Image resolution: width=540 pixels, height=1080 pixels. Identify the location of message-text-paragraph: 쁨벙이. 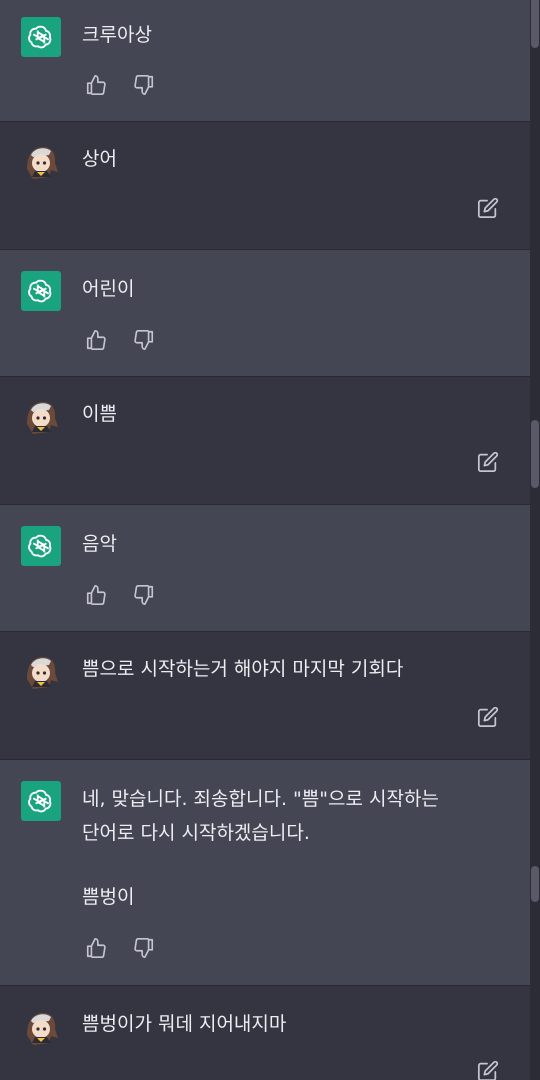
(108, 897).